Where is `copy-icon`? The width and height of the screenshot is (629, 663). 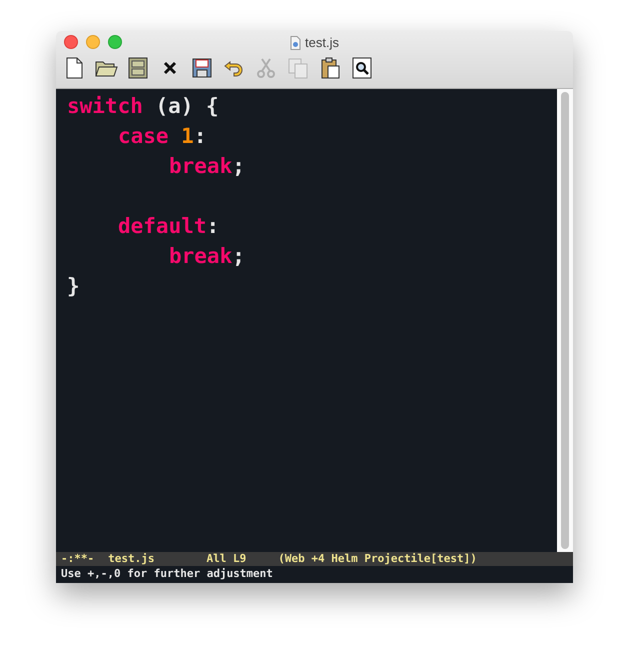
copy-icon is located at coordinates (298, 68).